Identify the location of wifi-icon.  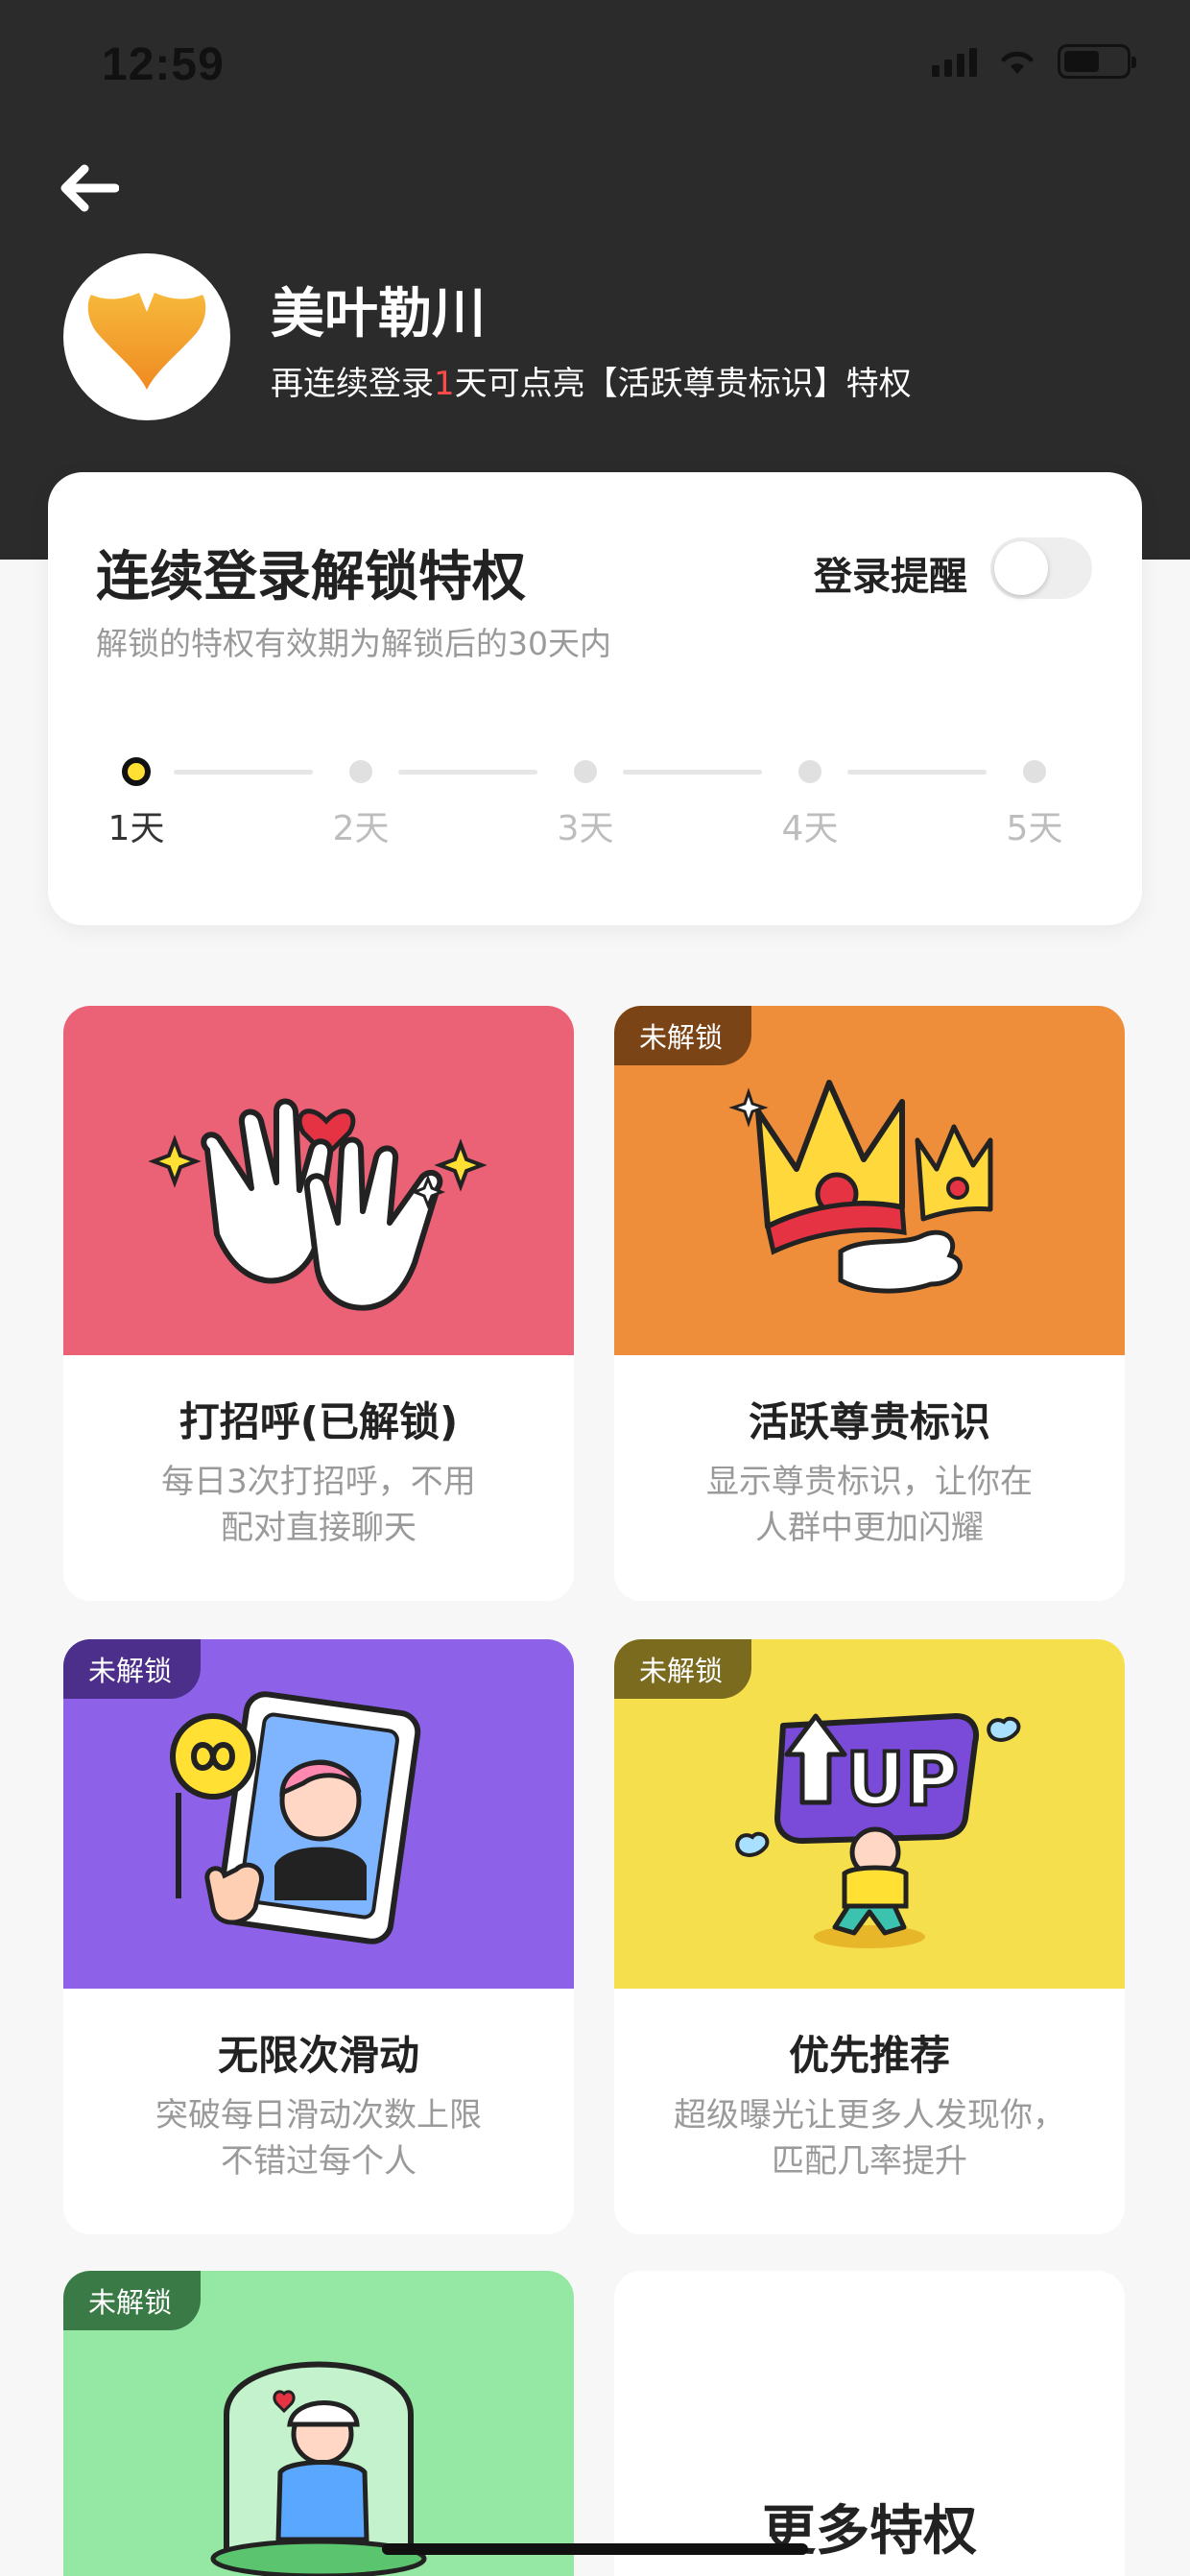
(1018, 62).